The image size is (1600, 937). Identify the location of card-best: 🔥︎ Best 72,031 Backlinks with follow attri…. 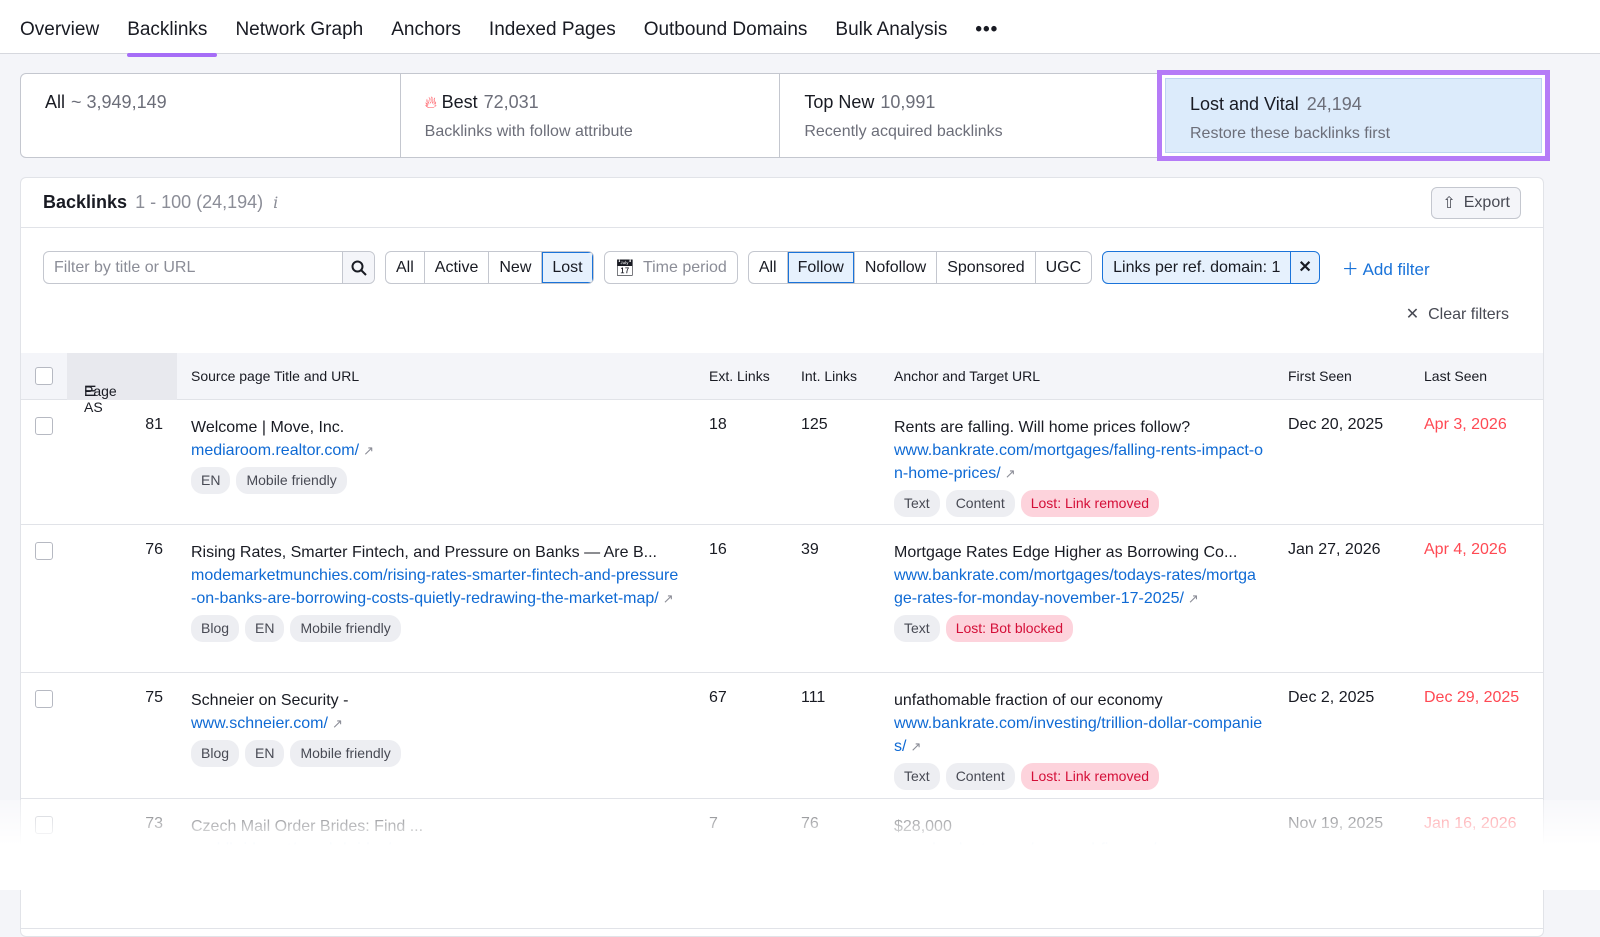
(591, 115).